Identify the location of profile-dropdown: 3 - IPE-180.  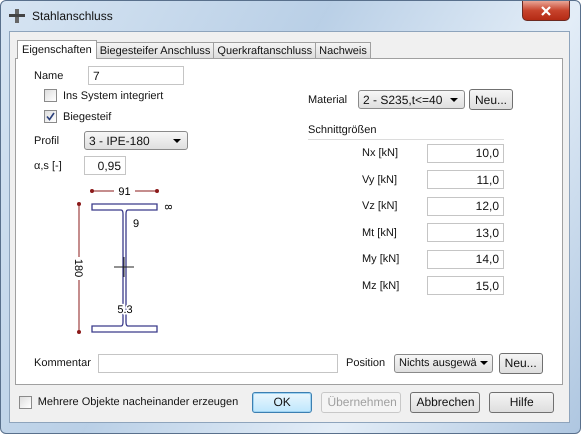
(136, 140).